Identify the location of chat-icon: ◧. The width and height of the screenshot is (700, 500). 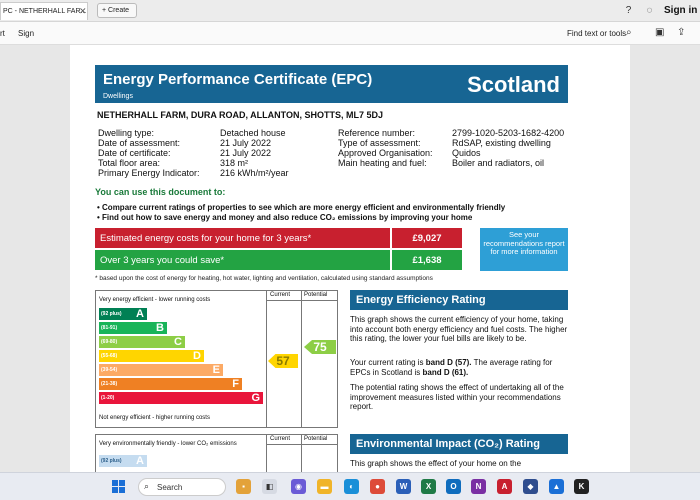
(269, 486).